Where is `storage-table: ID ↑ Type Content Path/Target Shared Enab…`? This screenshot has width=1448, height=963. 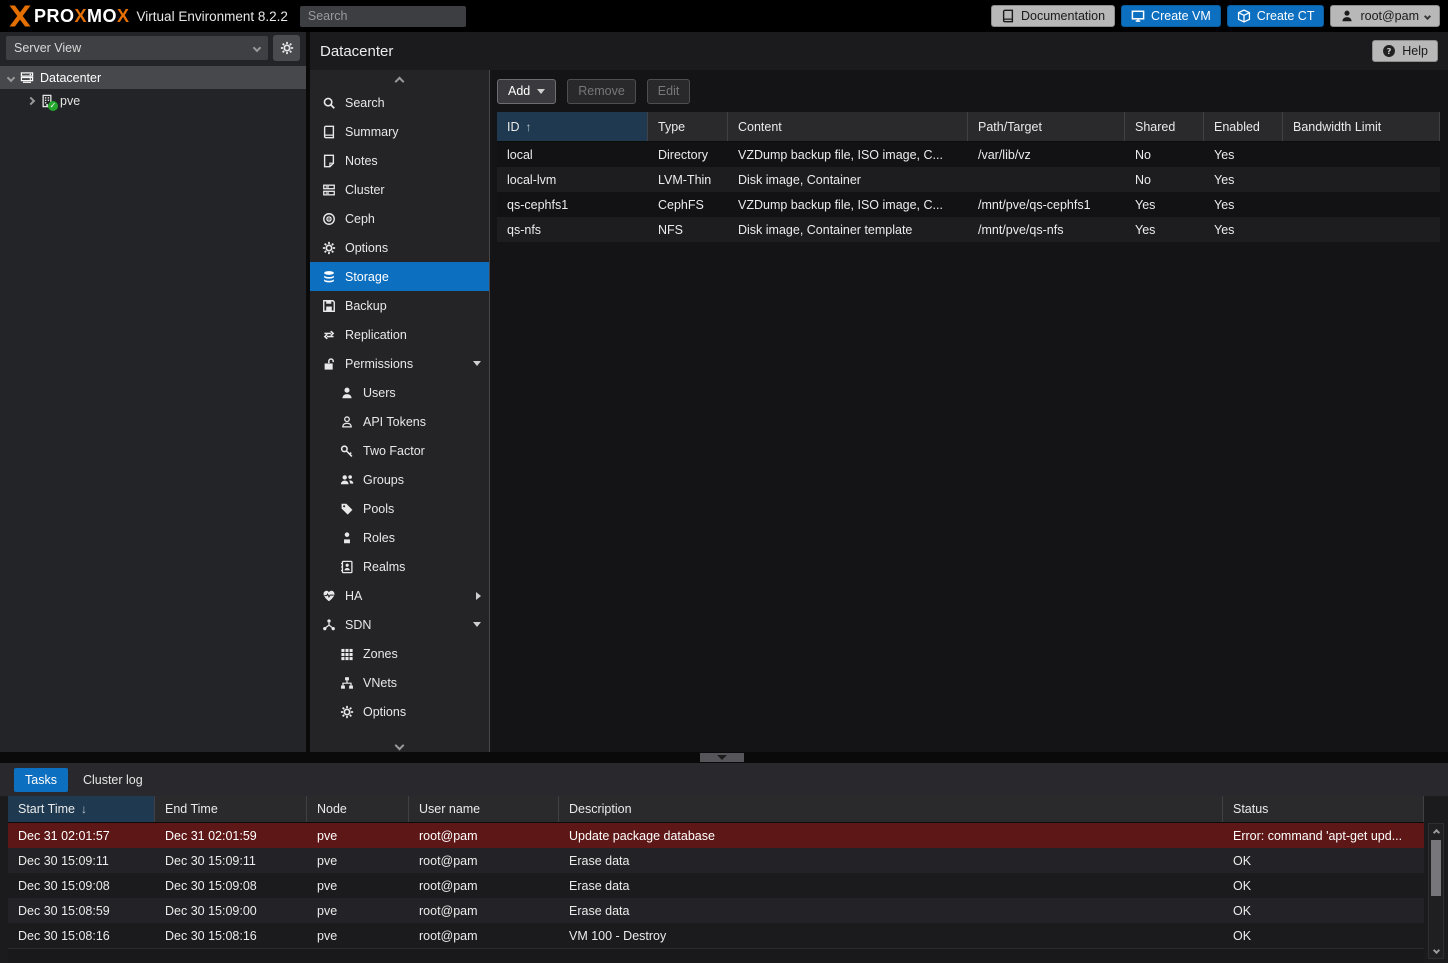 storage-table: ID ↑ Type Content Path/Target Shared Enab… is located at coordinates (968, 177).